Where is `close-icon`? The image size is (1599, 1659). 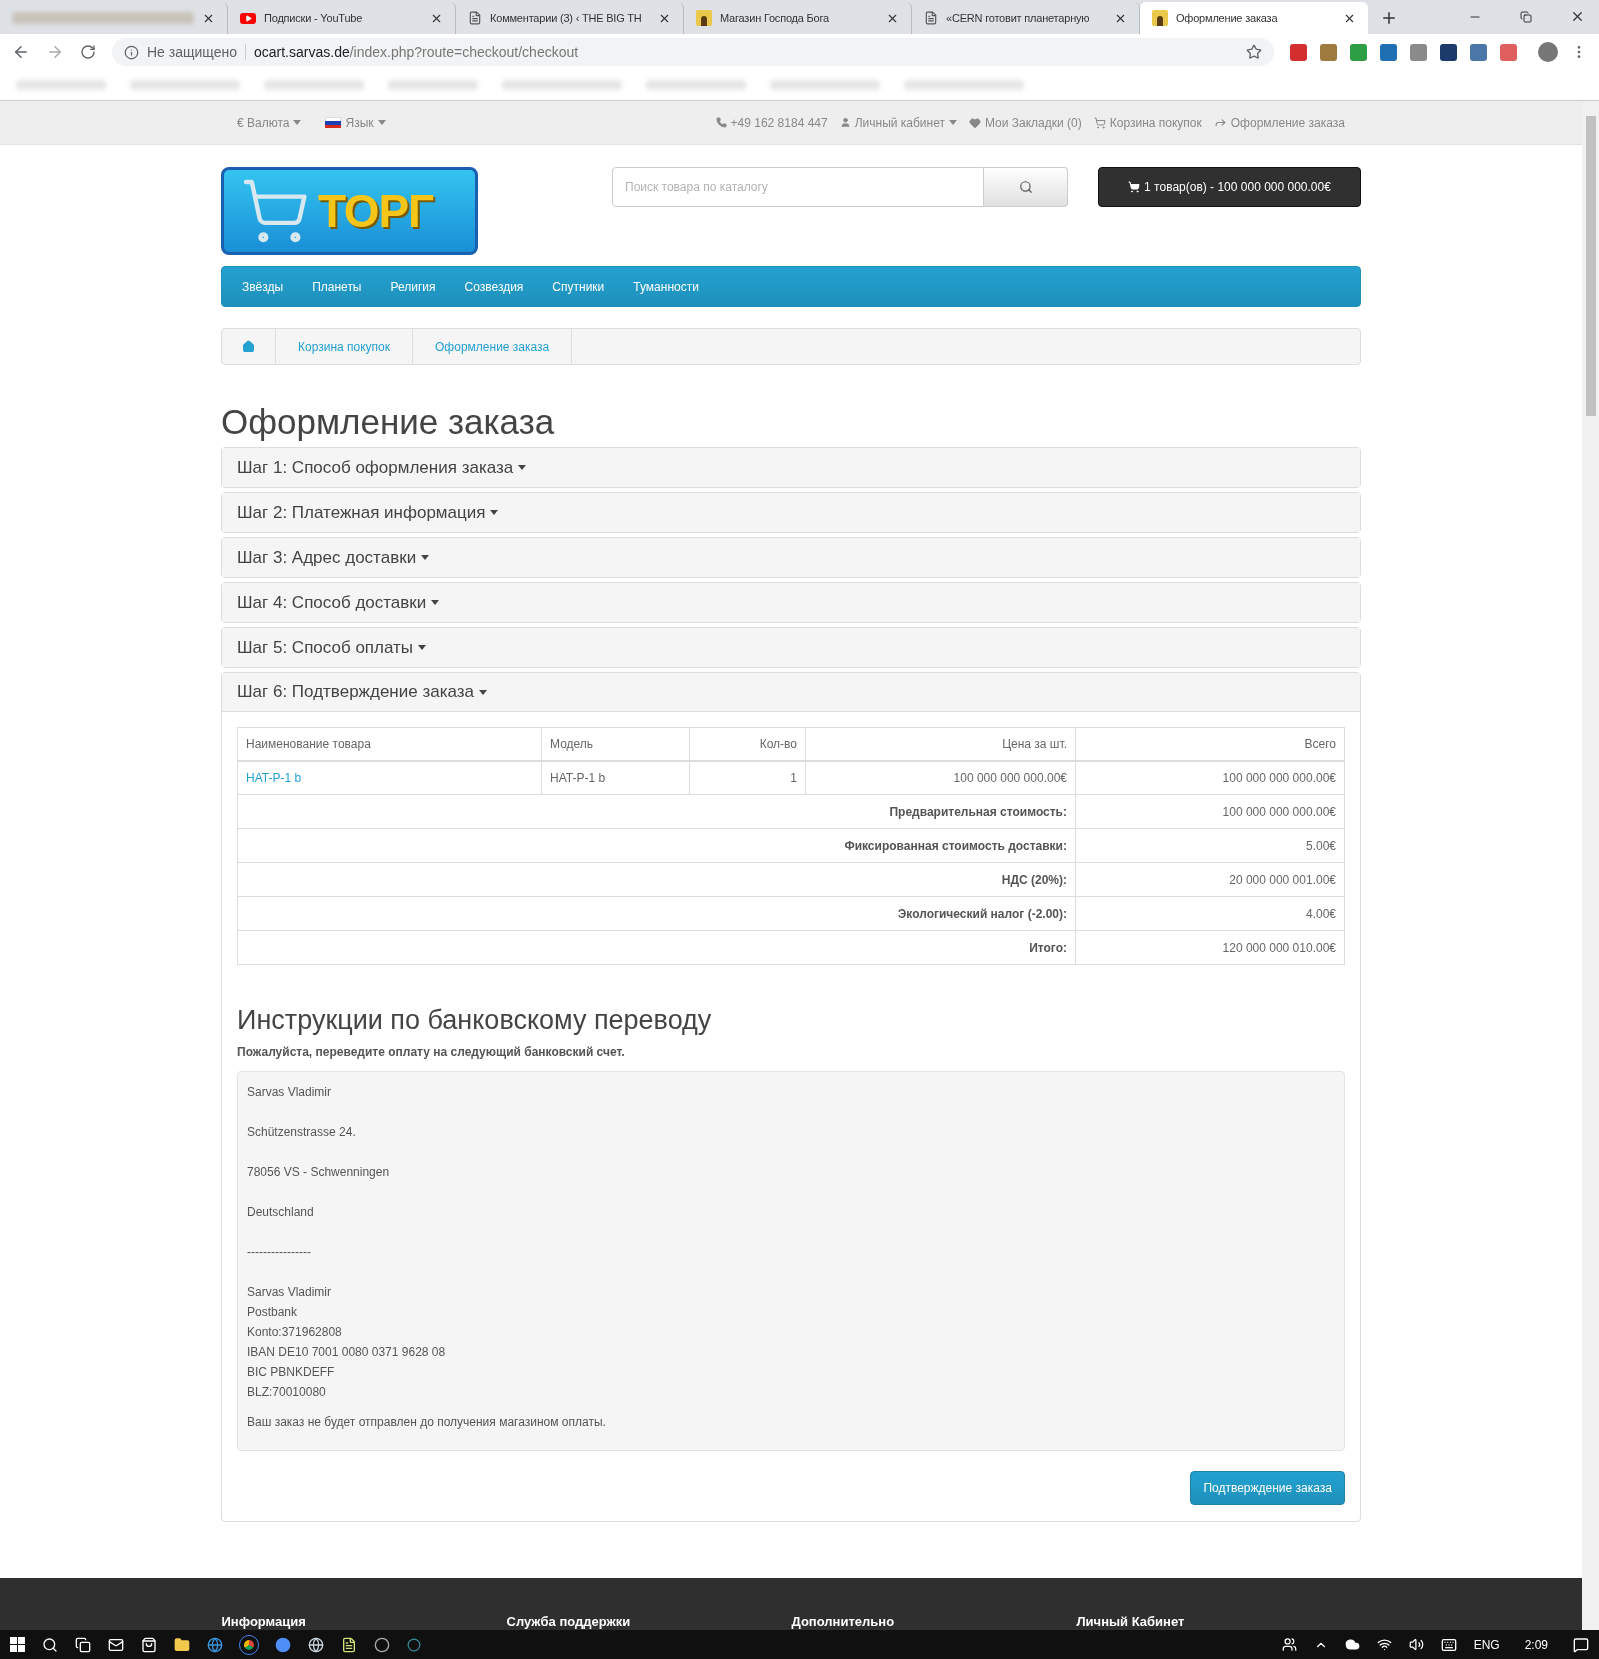 close-icon is located at coordinates (1577, 16).